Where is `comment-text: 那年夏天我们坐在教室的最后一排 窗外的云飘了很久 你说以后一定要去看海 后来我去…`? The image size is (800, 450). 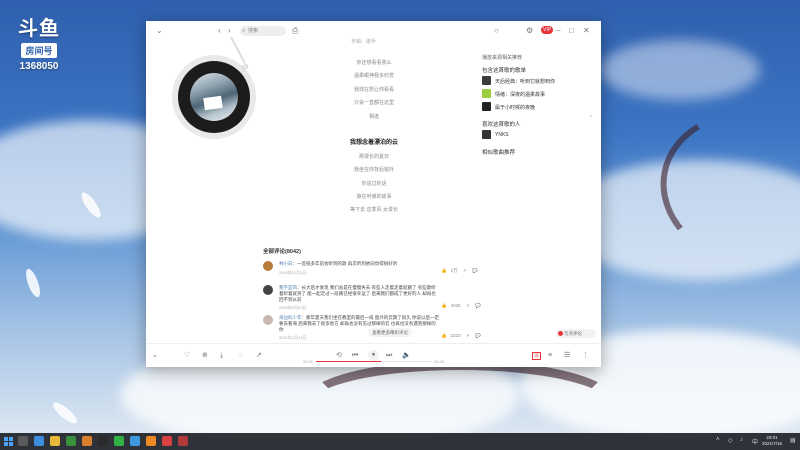 comment-text: 那年夏天我们坐在教室的最后一排 窗外的云飘了很久 你说以后一定要去看海 后来我去… is located at coordinates (359, 323).